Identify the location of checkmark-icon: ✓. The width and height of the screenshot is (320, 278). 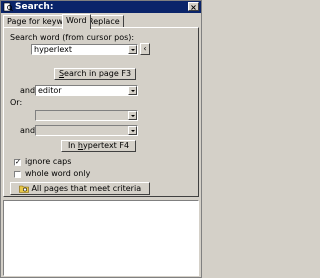
(18, 162).